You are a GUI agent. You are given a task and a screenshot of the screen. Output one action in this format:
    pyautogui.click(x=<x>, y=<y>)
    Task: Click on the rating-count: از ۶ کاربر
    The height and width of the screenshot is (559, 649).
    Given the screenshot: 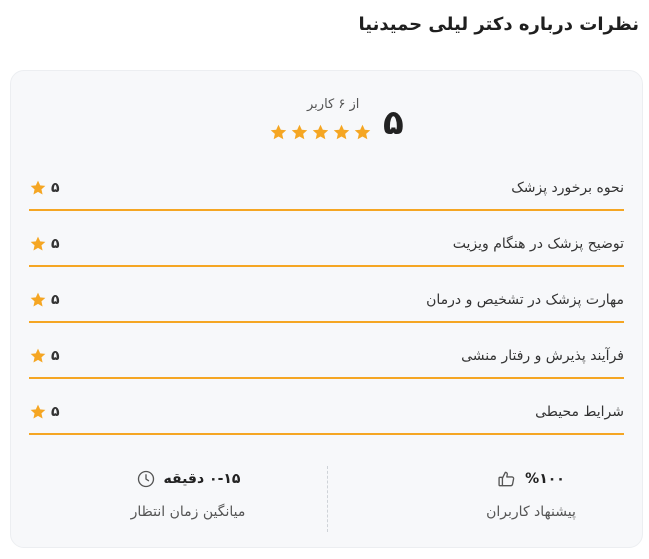 What is the action you would take?
    pyautogui.click(x=333, y=104)
    